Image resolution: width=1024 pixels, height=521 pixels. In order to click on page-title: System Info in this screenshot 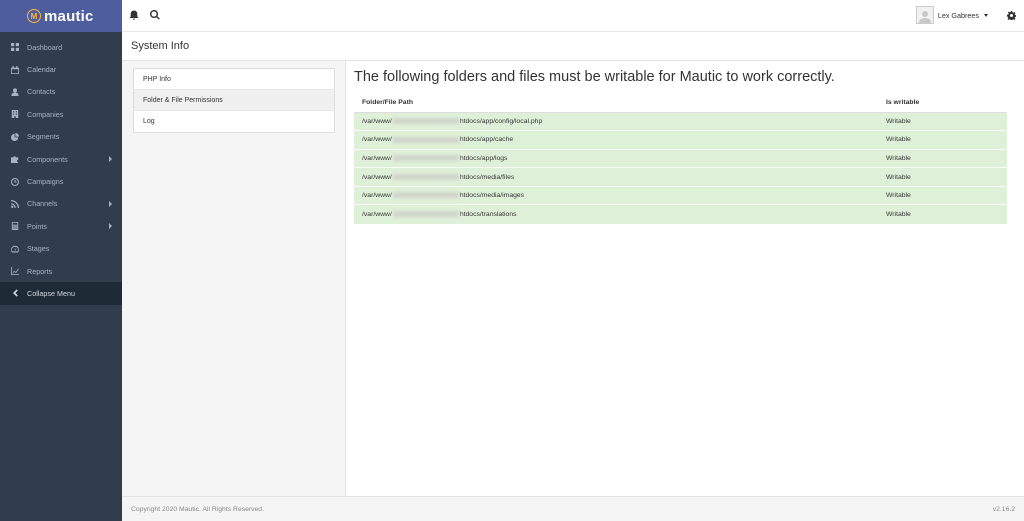, I will do `click(160, 46)`.